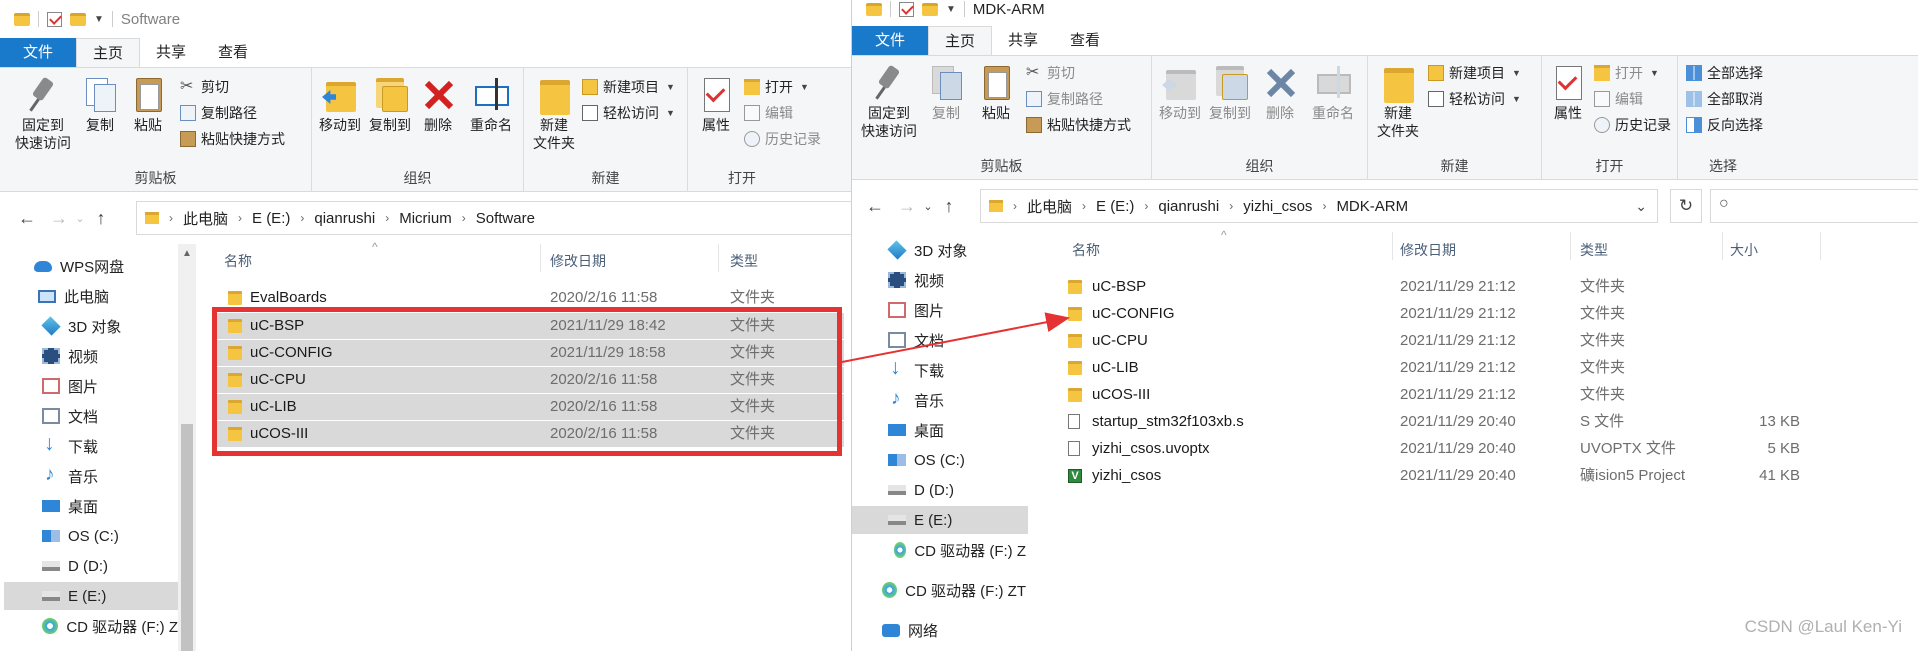 The height and width of the screenshot is (651, 1918). What do you see at coordinates (1188, 206) in the screenshot?
I see `breadcrumb-item: qianrushi` at bounding box center [1188, 206].